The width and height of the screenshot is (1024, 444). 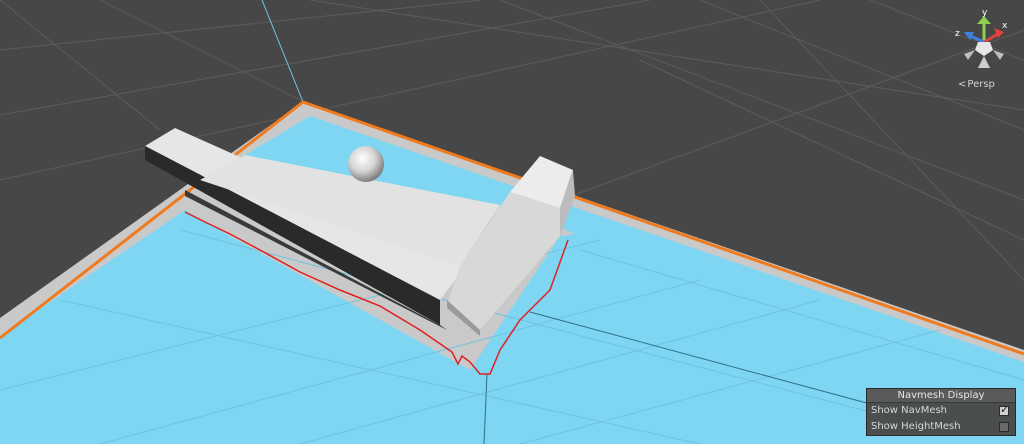 I want to click on show-navmesh-label: Show NavMesh, so click(x=909, y=410).